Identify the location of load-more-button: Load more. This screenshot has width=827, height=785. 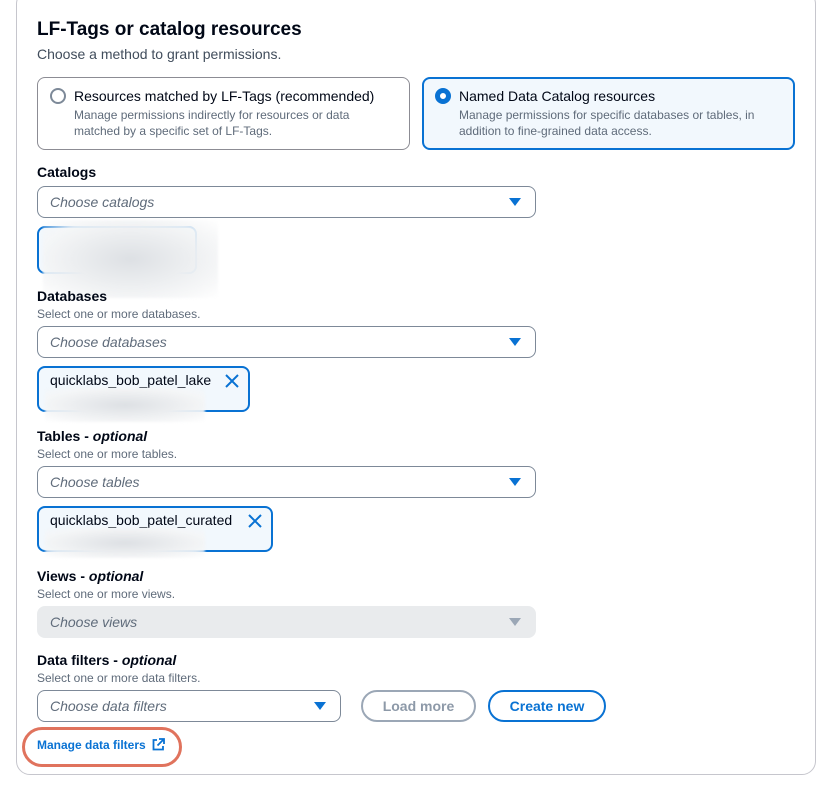
(418, 706).